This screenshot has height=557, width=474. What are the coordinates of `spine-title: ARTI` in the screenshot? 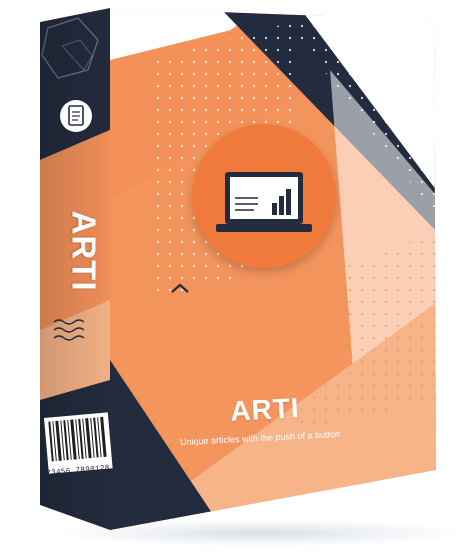 It's located at (83, 251).